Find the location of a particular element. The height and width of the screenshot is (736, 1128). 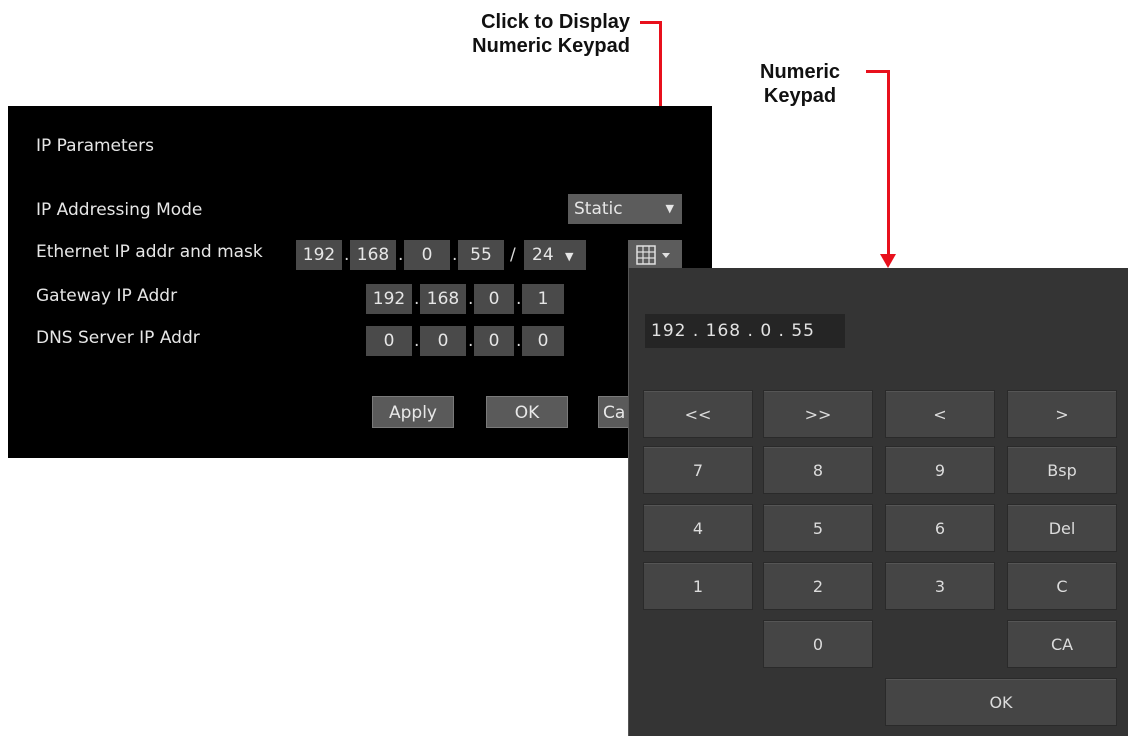

key-delete: Del is located at coordinates (1062, 528).